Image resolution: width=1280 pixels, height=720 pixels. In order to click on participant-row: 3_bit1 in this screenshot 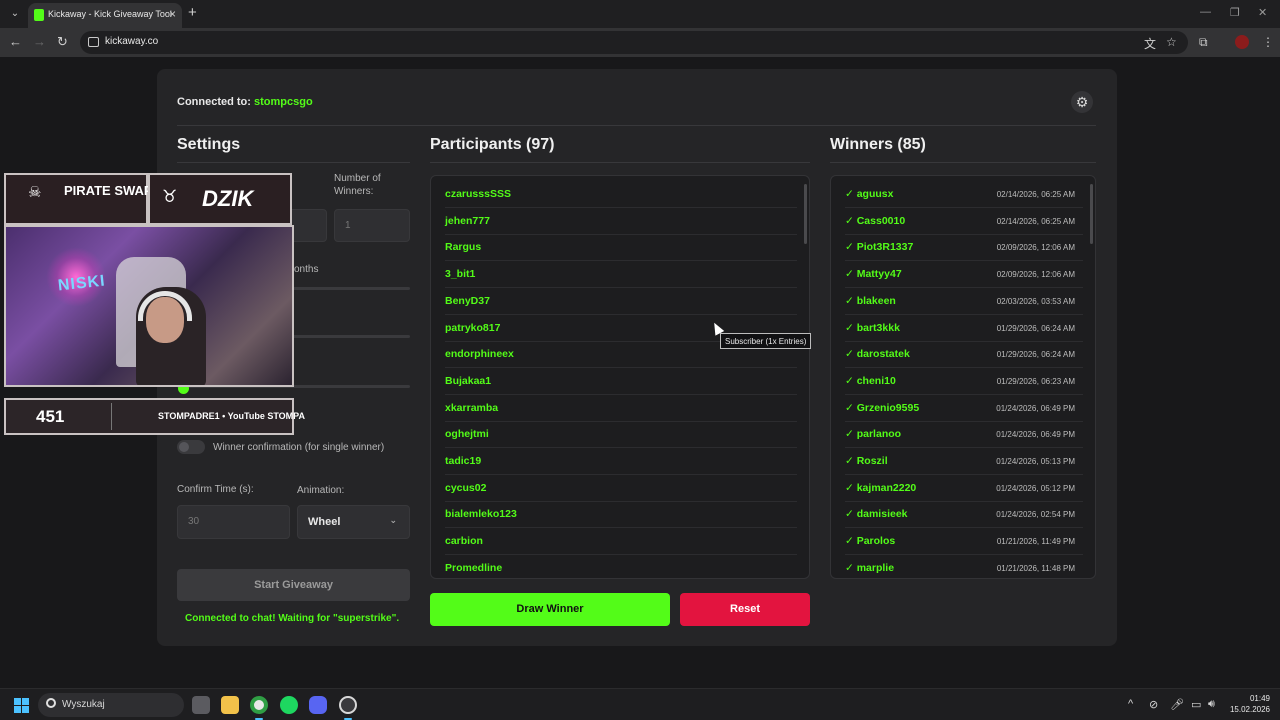, I will do `click(621, 275)`.